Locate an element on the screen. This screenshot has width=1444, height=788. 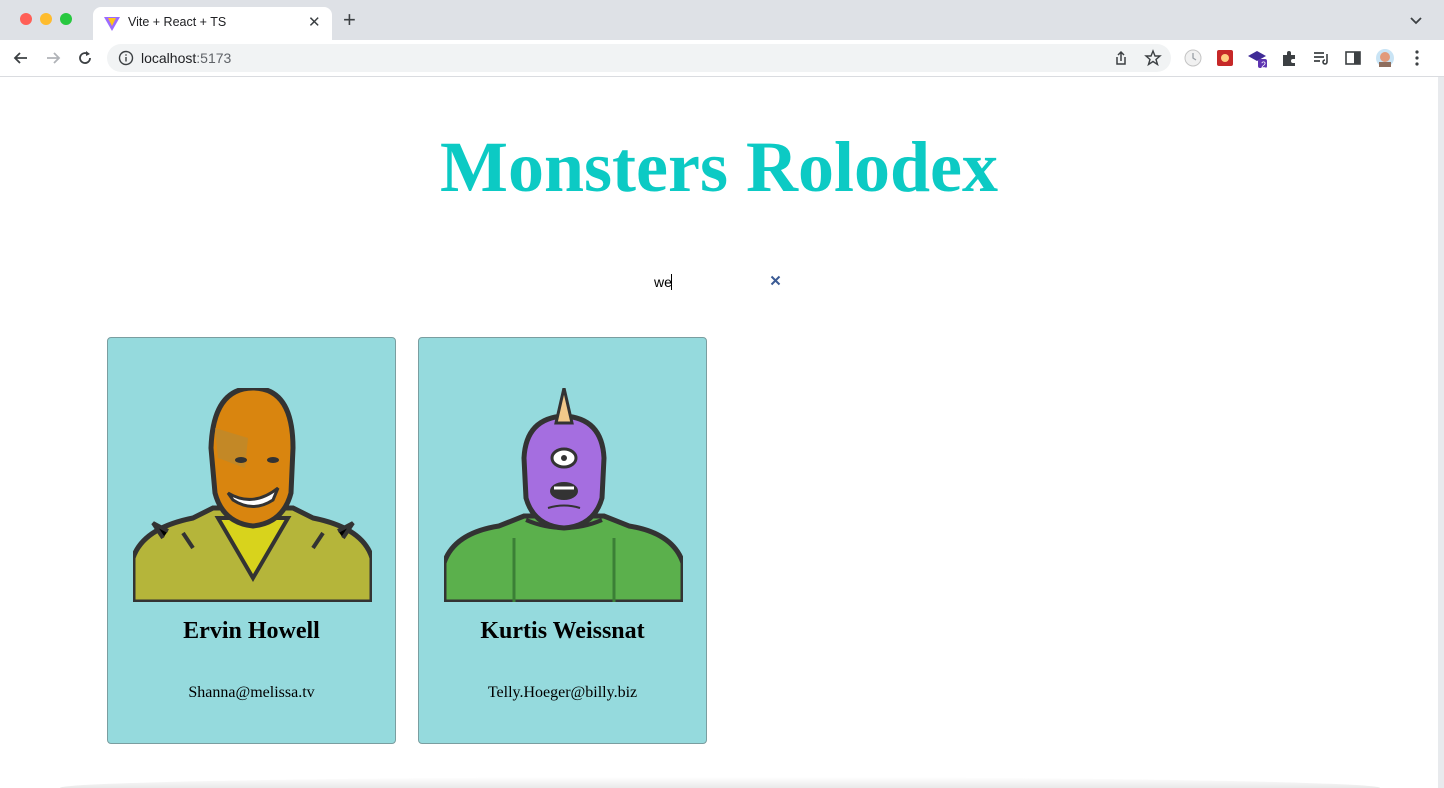
url-text: localhost:5173 is located at coordinates (186, 58).